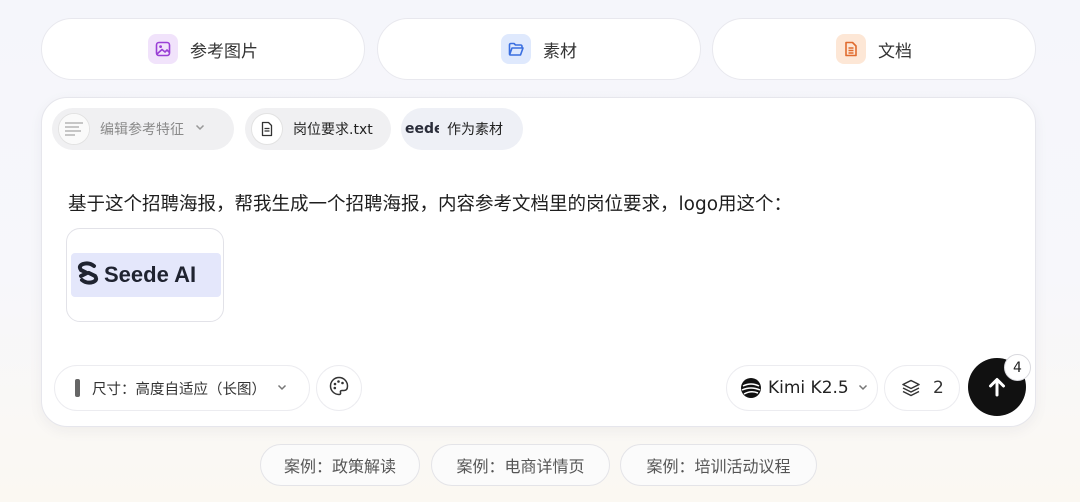 Image resolution: width=1080 pixels, height=502 pixels. What do you see at coordinates (997, 387) in the screenshot?
I see `arrow-up-icon` at bounding box center [997, 387].